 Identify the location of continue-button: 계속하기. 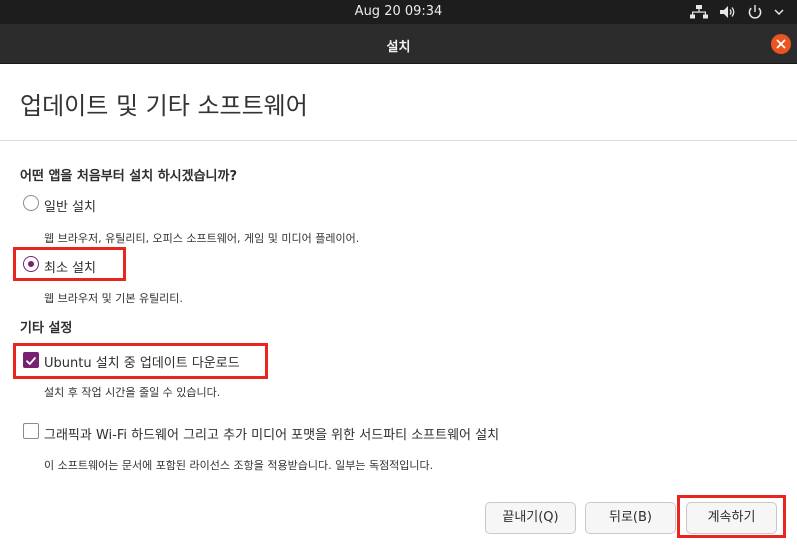
(731, 518).